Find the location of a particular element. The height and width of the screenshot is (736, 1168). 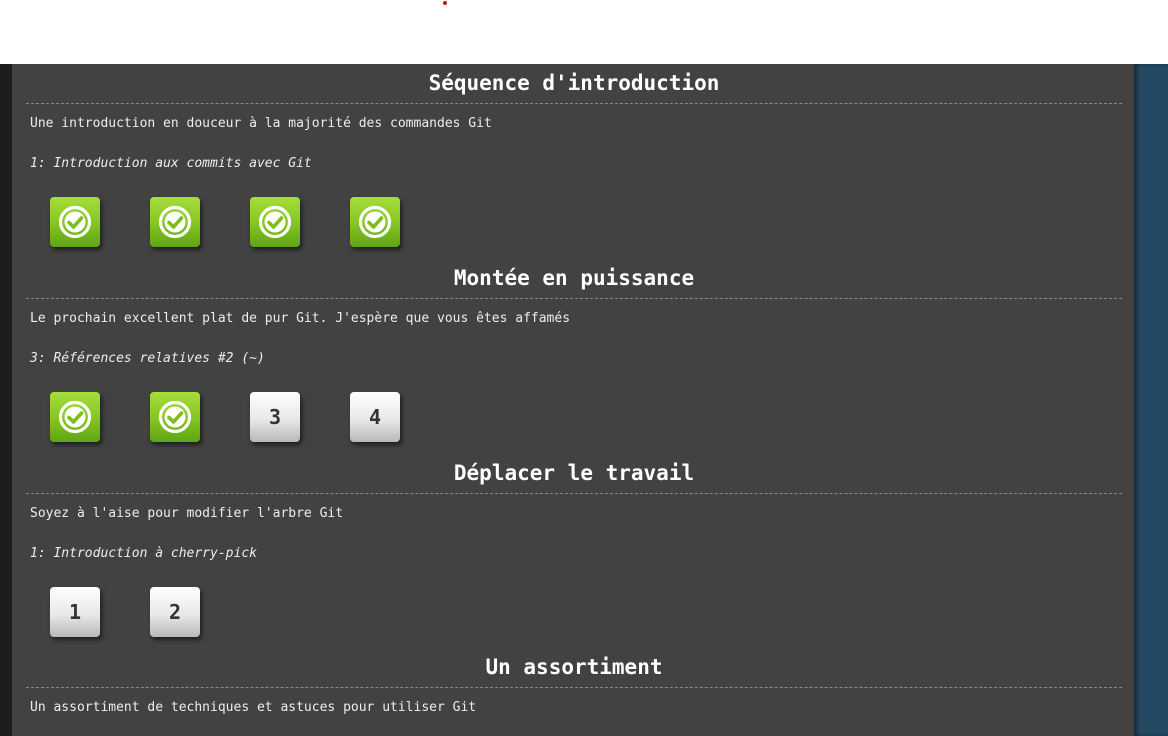

level-button-4: 4 is located at coordinates (375, 417).